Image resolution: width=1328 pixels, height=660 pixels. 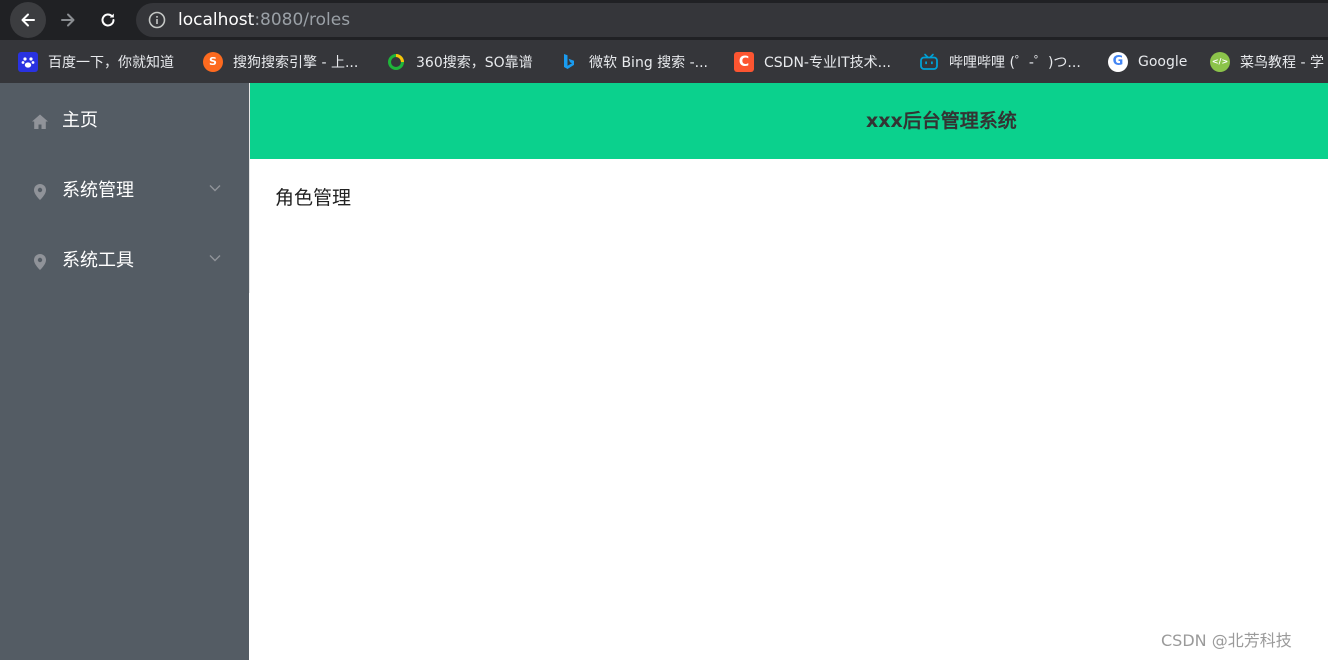 What do you see at coordinates (98, 260) in the screenshot?
I see `sidebar-item-label: 系统工具` at bounding box center [98, 260].